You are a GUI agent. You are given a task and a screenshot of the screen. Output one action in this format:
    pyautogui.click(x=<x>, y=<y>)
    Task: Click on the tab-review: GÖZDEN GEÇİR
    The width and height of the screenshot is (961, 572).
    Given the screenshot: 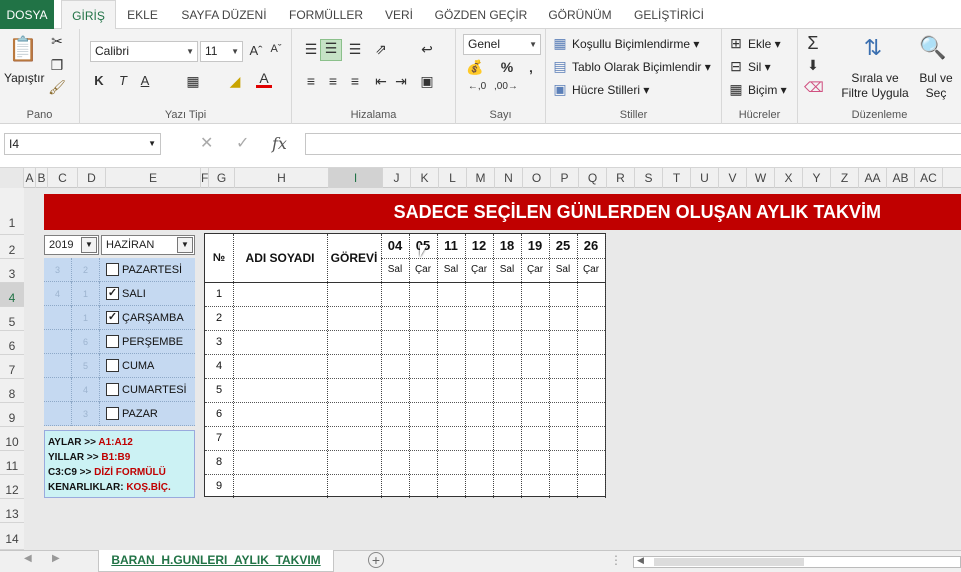 What is the action you would take?
    pyautogui.click(x=481, y=14)
    